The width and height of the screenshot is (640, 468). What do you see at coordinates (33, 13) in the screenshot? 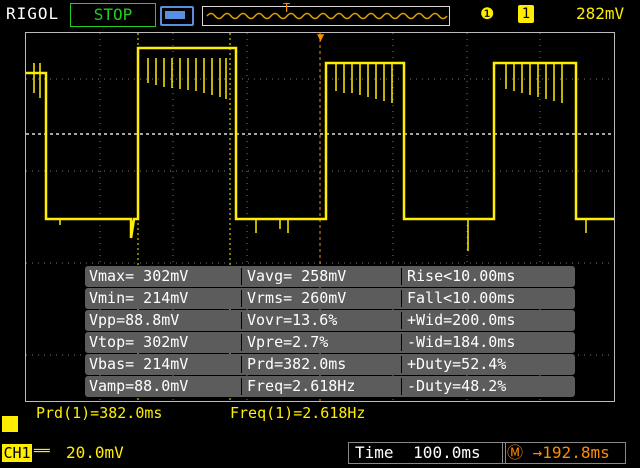
I see `brand-logo: RIGOL` at bounding box center [33, 13].